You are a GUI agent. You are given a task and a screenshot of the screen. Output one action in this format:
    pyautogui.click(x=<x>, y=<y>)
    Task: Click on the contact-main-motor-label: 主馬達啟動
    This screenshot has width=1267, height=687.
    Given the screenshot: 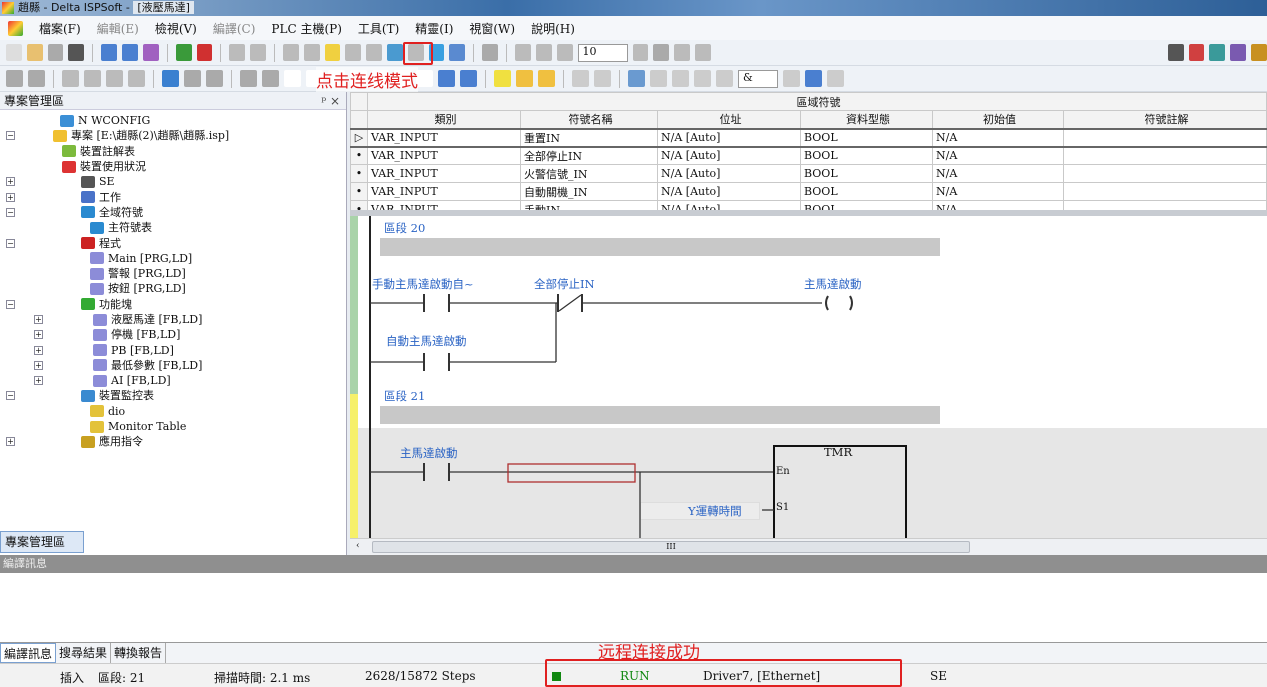 What is the action you would take?
    pyautogui.click(x=429, y=453)
    